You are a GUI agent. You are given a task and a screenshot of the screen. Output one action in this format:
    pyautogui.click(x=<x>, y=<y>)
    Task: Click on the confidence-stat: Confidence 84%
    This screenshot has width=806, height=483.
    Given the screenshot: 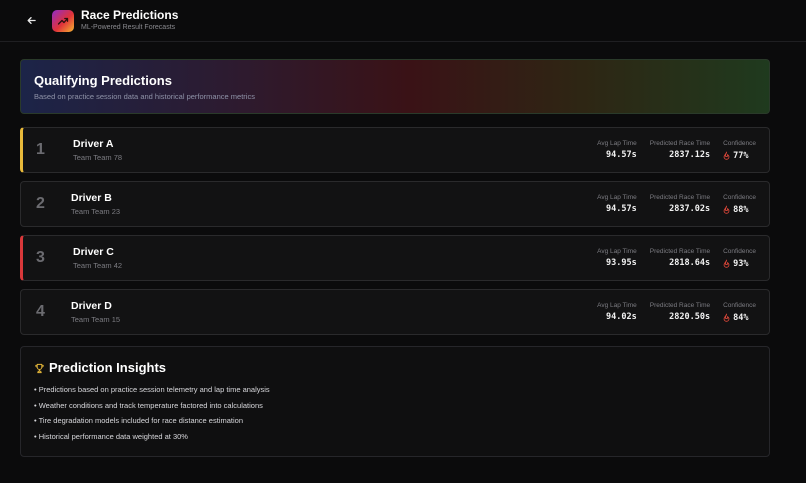 What is the action you would take?
    pyautogui.click(x=739, y=312)
    